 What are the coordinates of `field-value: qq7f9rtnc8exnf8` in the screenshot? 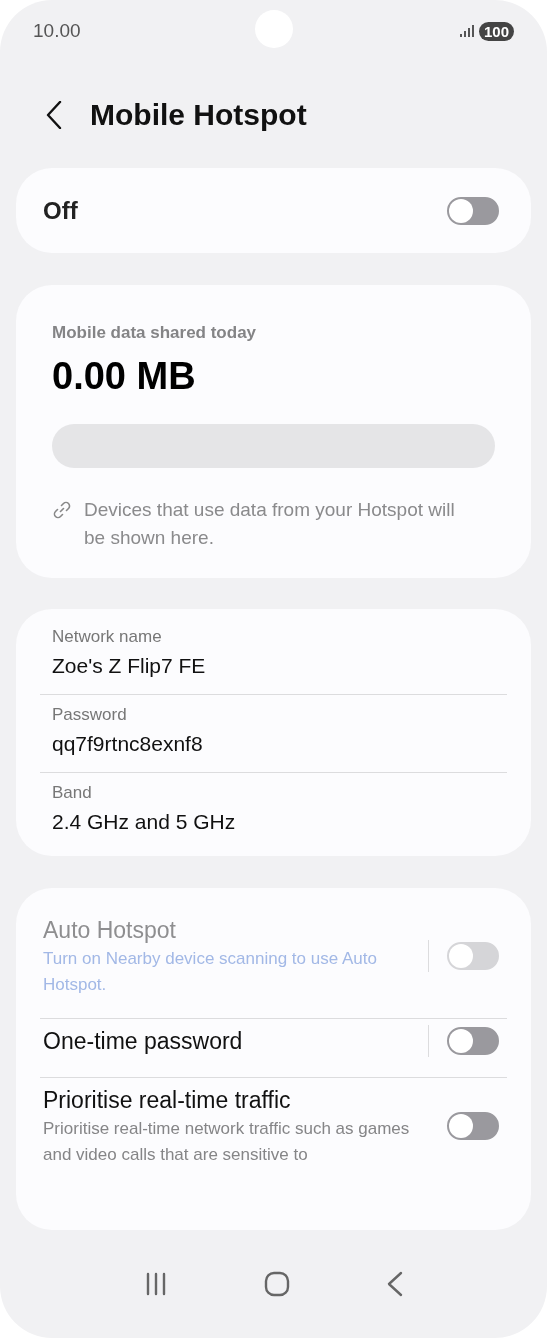 It's located at (128, 744).